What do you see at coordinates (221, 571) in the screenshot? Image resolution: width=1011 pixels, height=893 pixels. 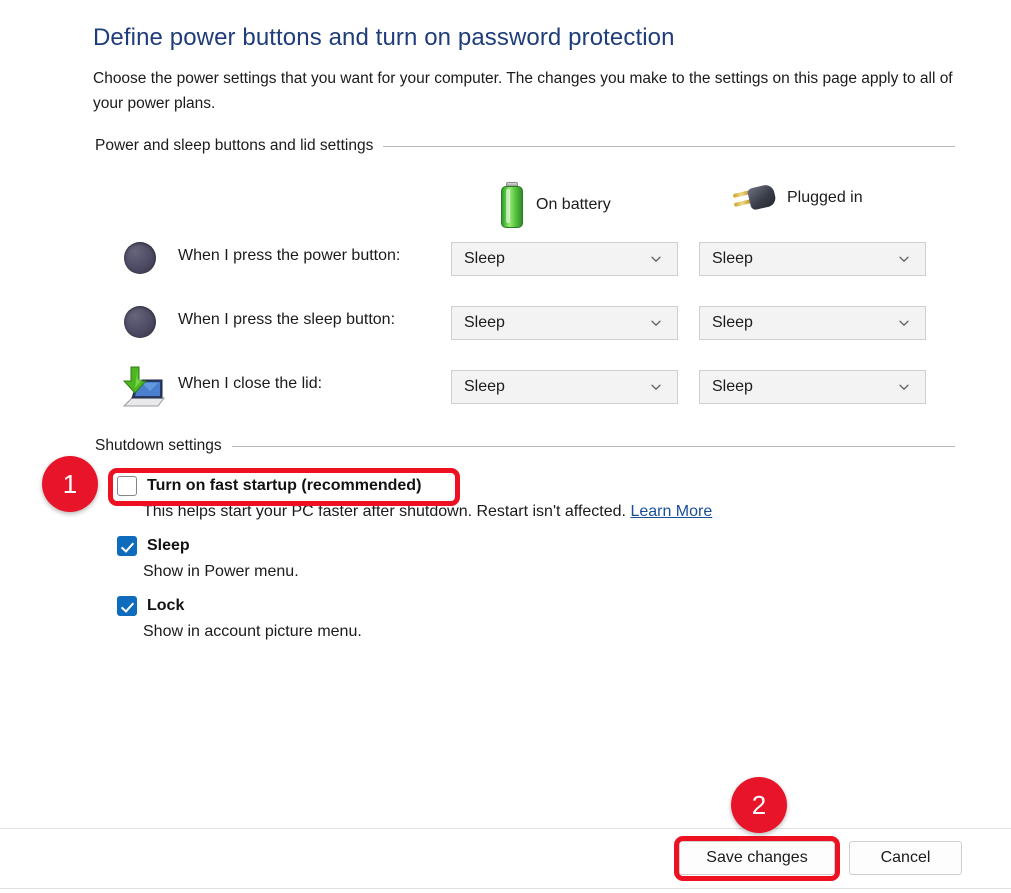 I see `sleep-description: Show in Power menu.` at bounding box center [221, 571].